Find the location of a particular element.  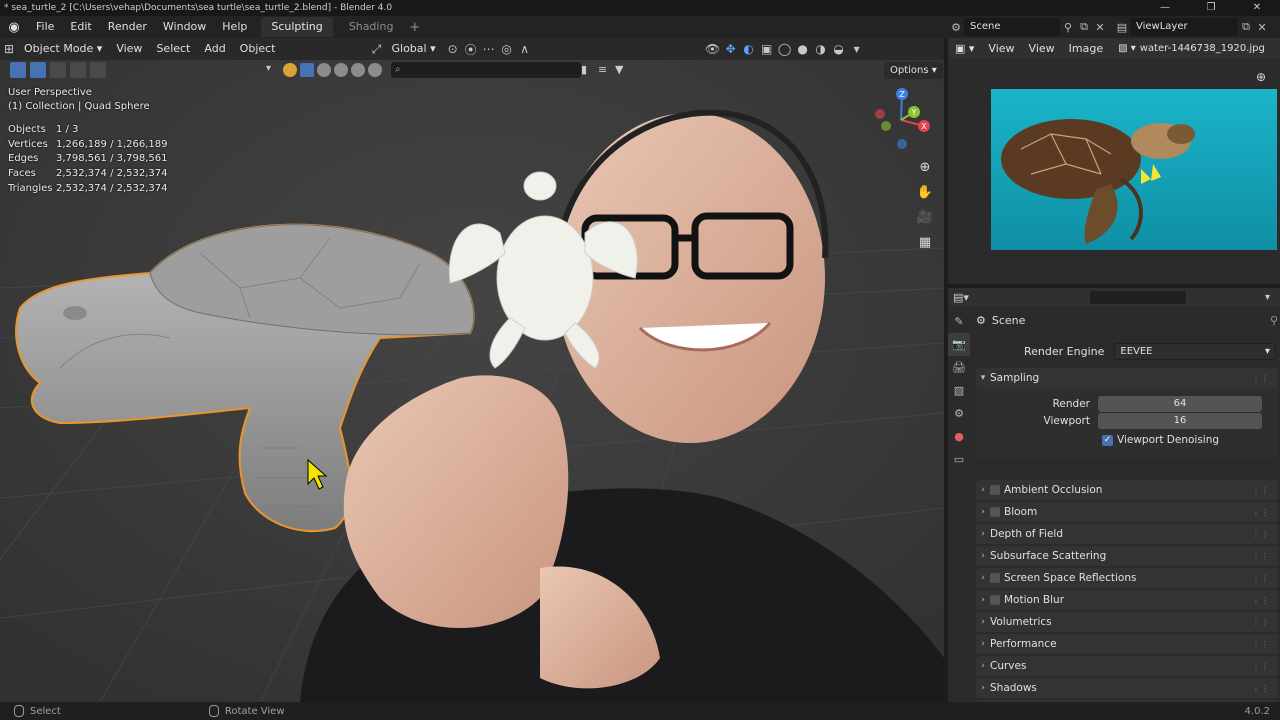

bookmark-icon: ▮ is located at coordinates (588, 70).